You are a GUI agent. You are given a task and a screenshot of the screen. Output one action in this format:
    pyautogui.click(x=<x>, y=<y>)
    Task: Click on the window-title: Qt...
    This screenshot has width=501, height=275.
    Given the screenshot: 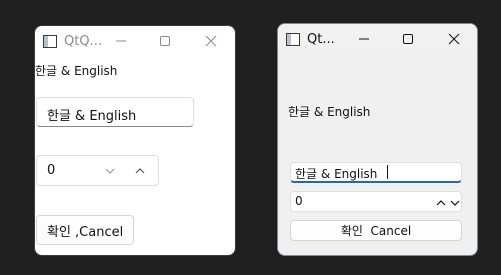 What is the action you would take?
    pyautogui.click(x=321, y=39)
    